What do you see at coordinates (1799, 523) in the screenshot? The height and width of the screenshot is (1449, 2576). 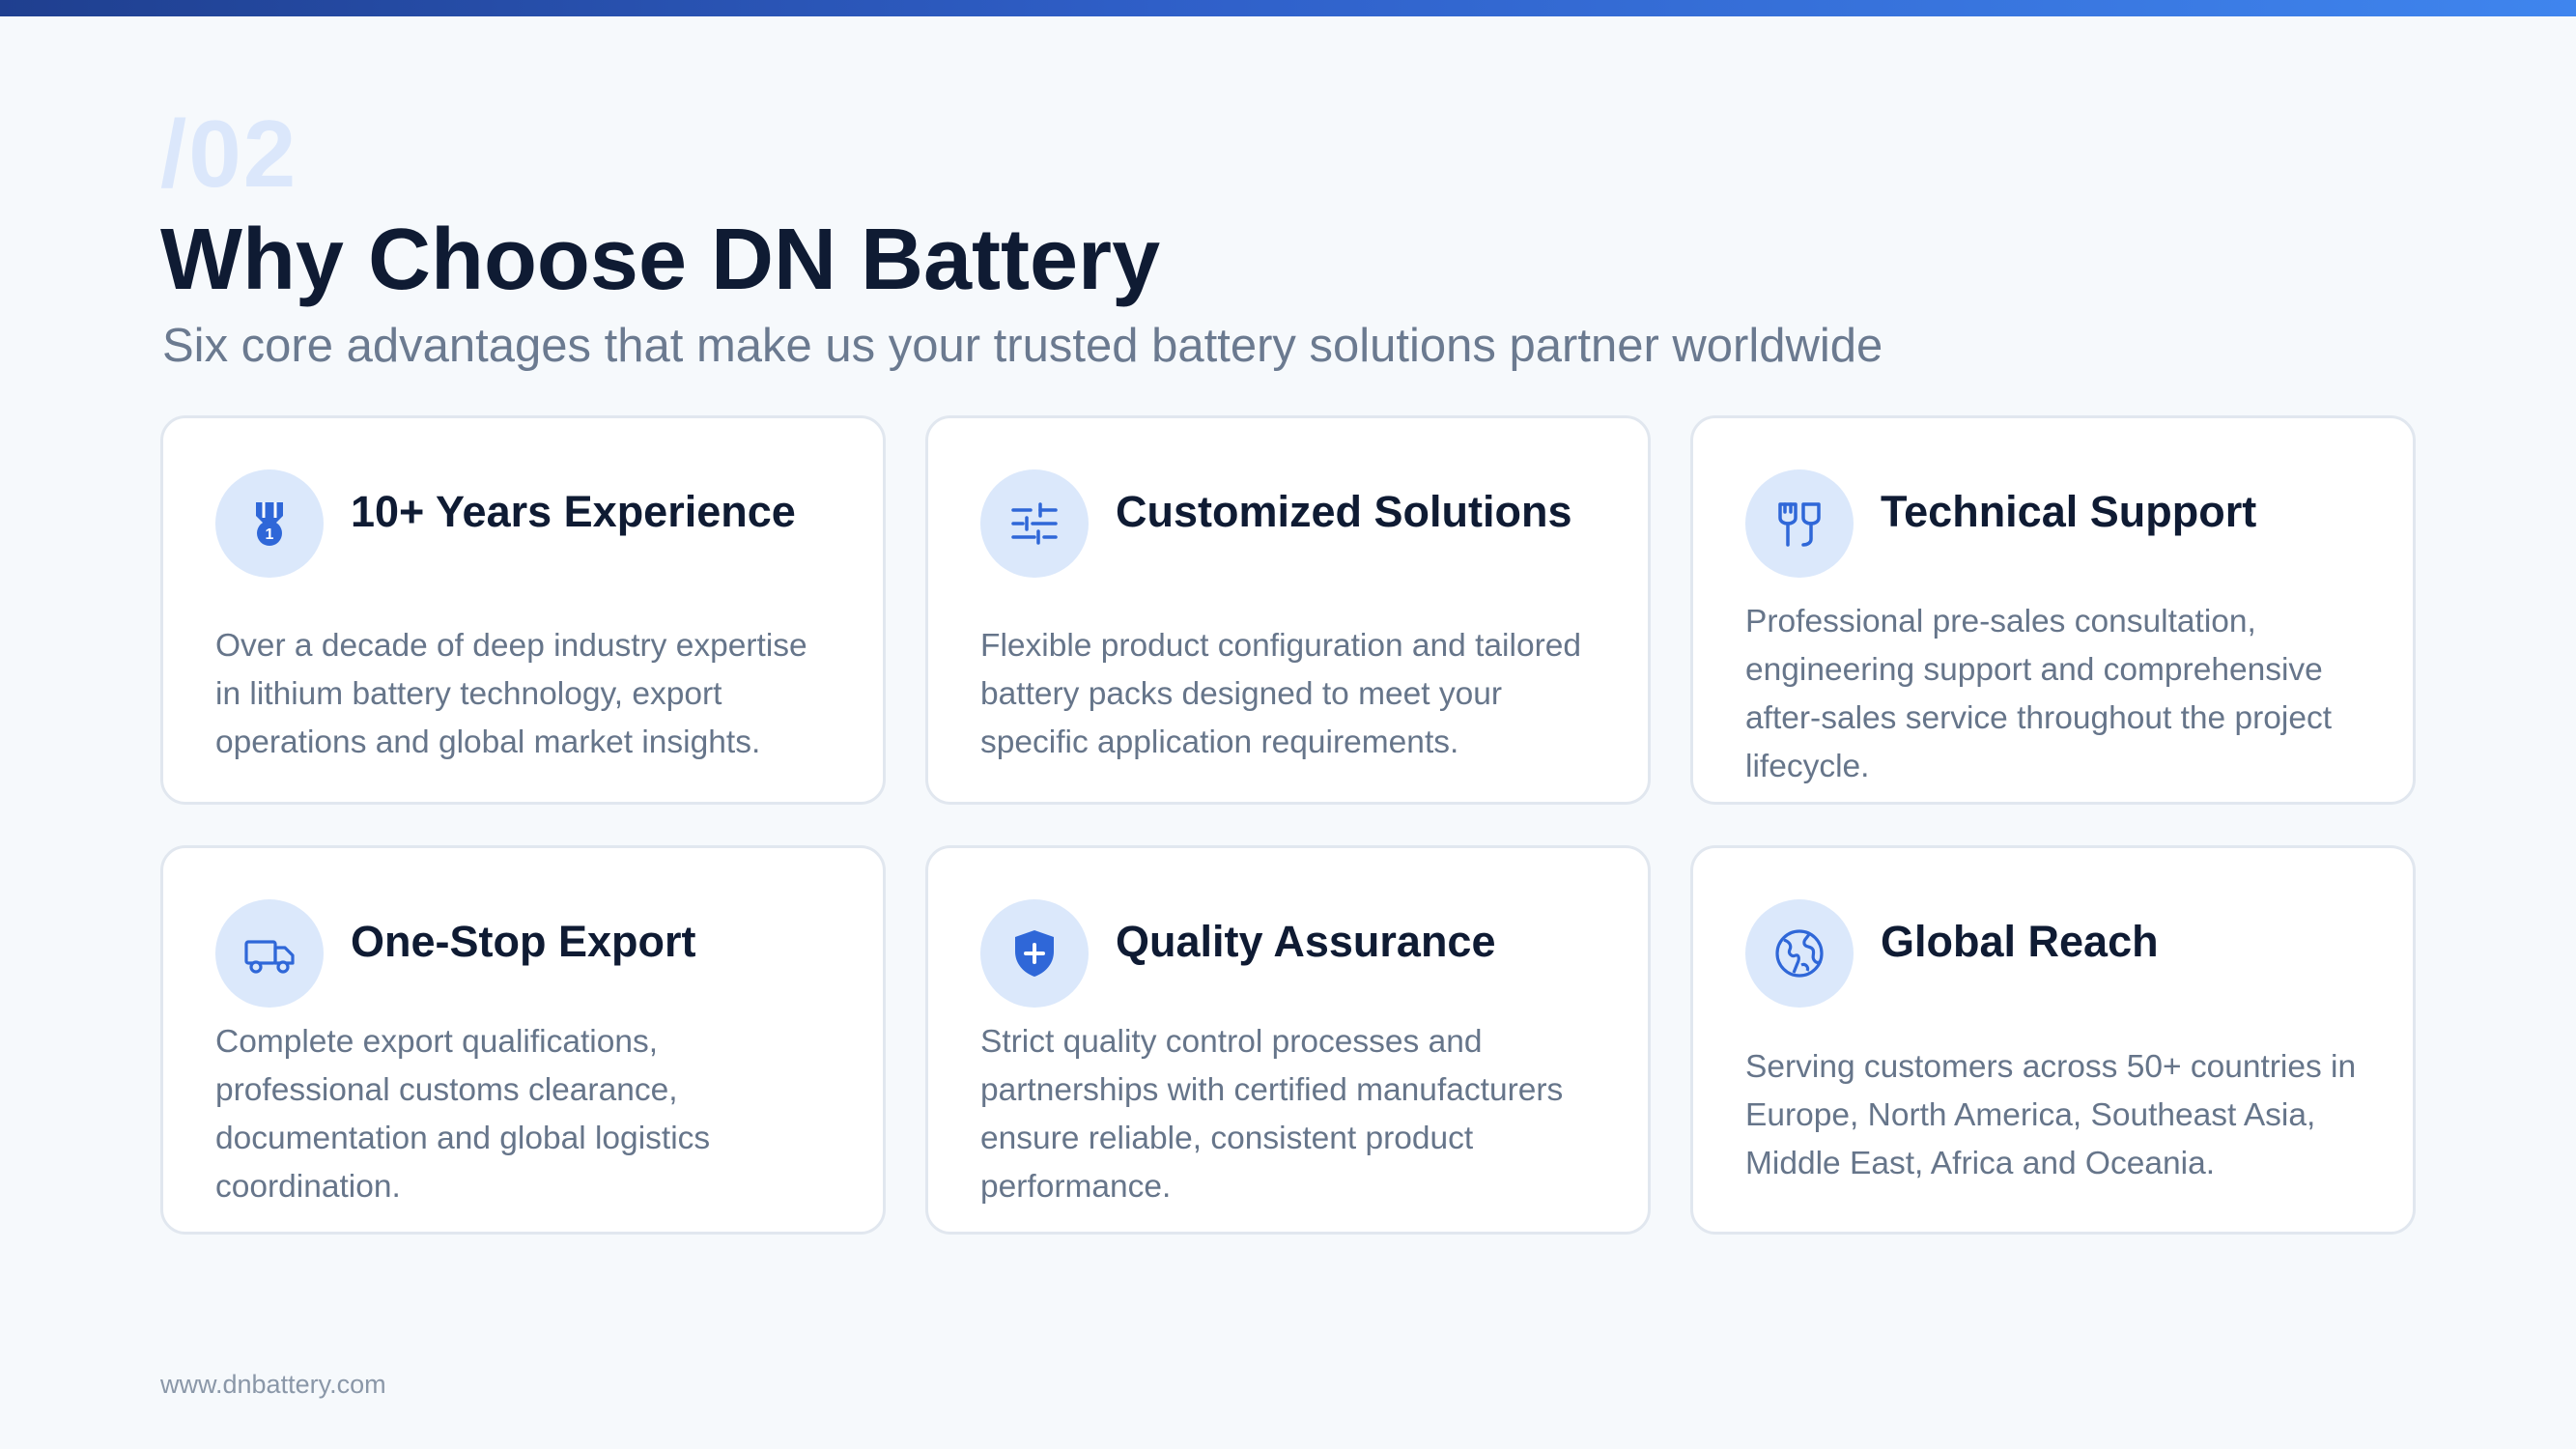 I see `plug-icon` at bounding box center [1799, 523].